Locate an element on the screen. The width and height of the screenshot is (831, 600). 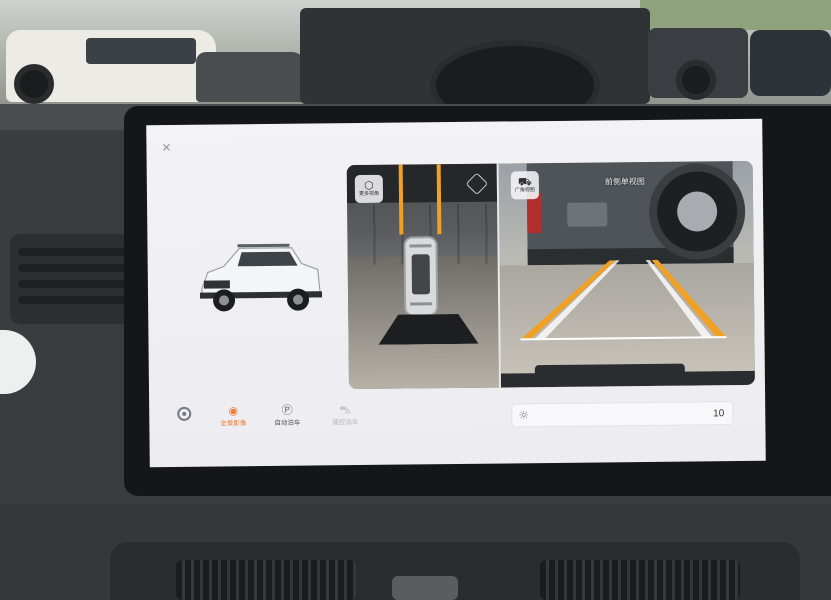
tab-auto-parking: Ⓟ 自动泊车 is located at coordinates (287, 421).